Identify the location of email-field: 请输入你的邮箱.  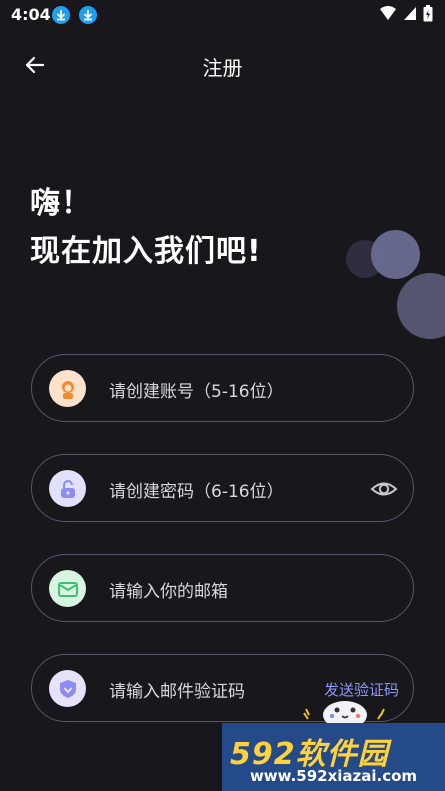
(222, 588).